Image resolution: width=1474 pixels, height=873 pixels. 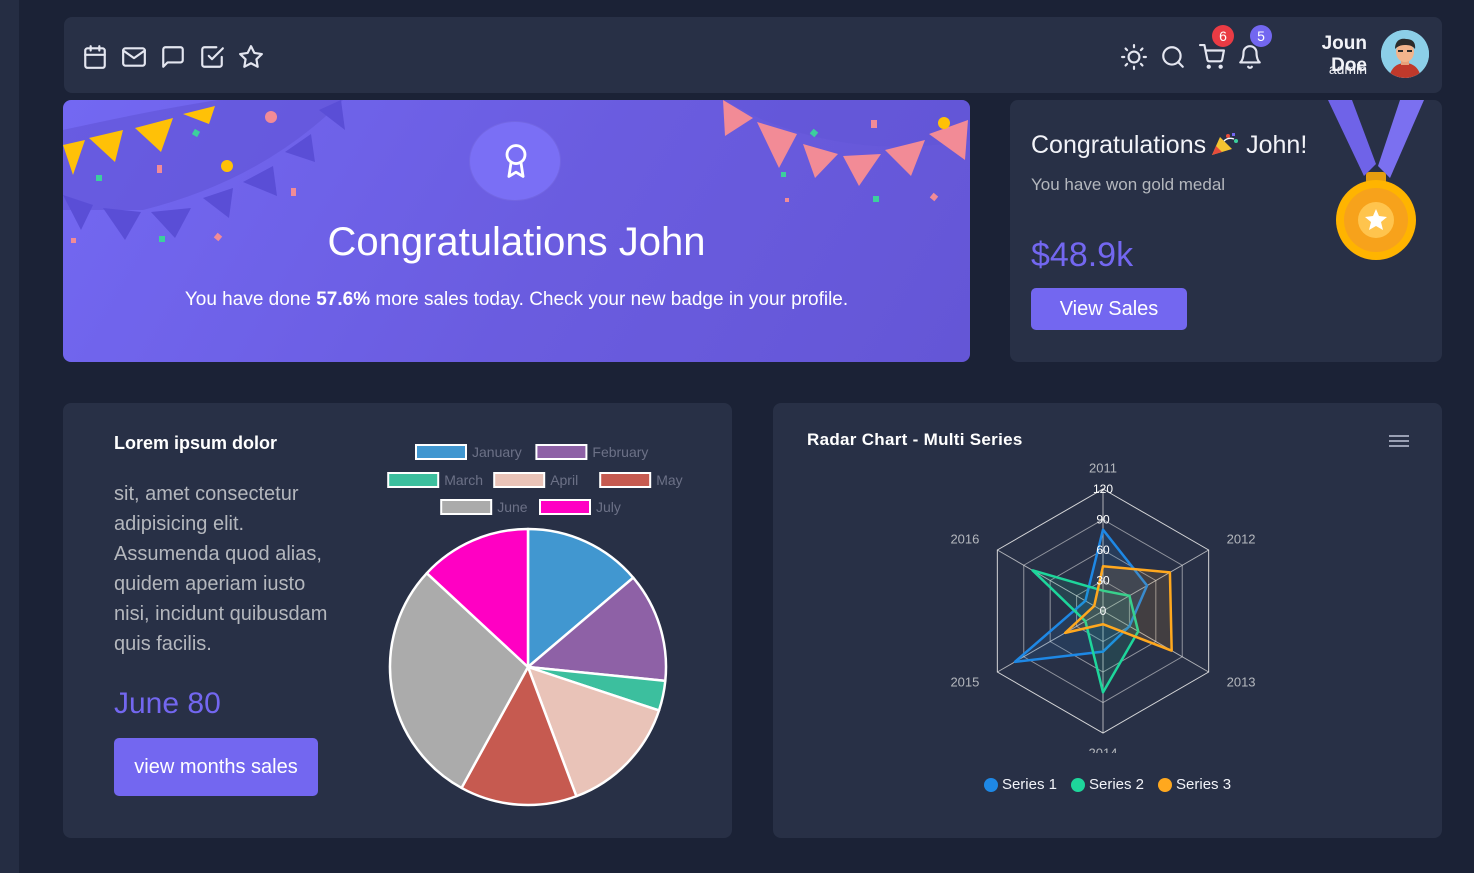 I want to click on radar-tick-label: 0, so click(x=1103, y=611).